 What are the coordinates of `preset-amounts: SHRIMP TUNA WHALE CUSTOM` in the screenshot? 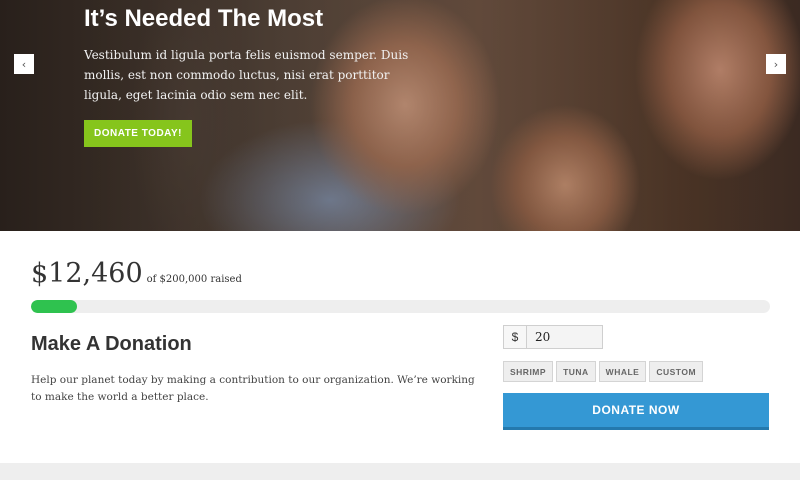 It's located at (603, 371).